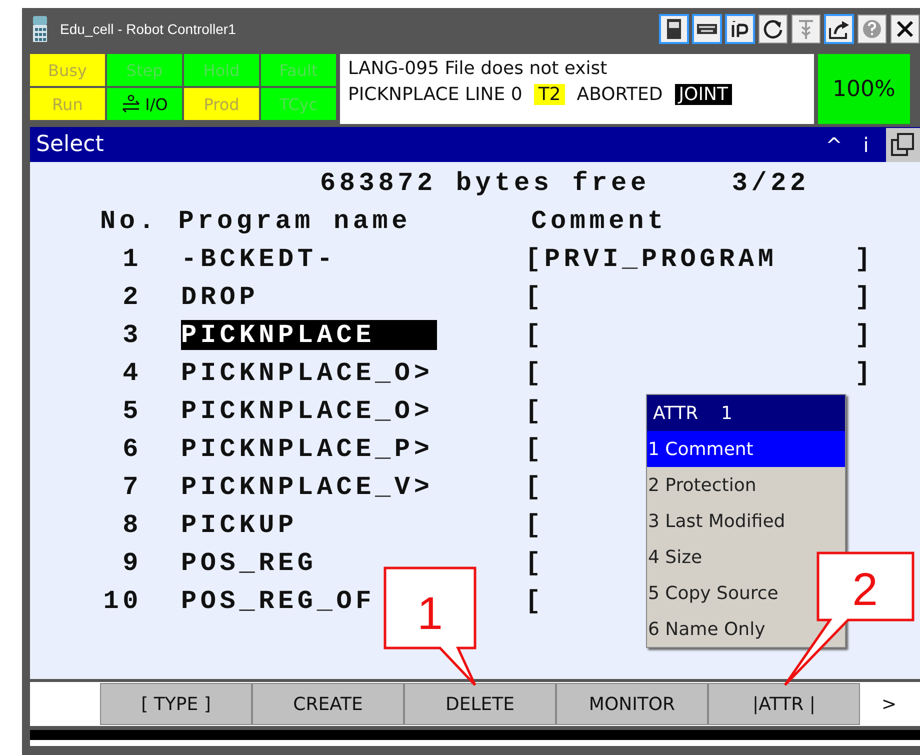  I want to click on program-comment: [PRVI_PROGRAM ], so click(699, 259).